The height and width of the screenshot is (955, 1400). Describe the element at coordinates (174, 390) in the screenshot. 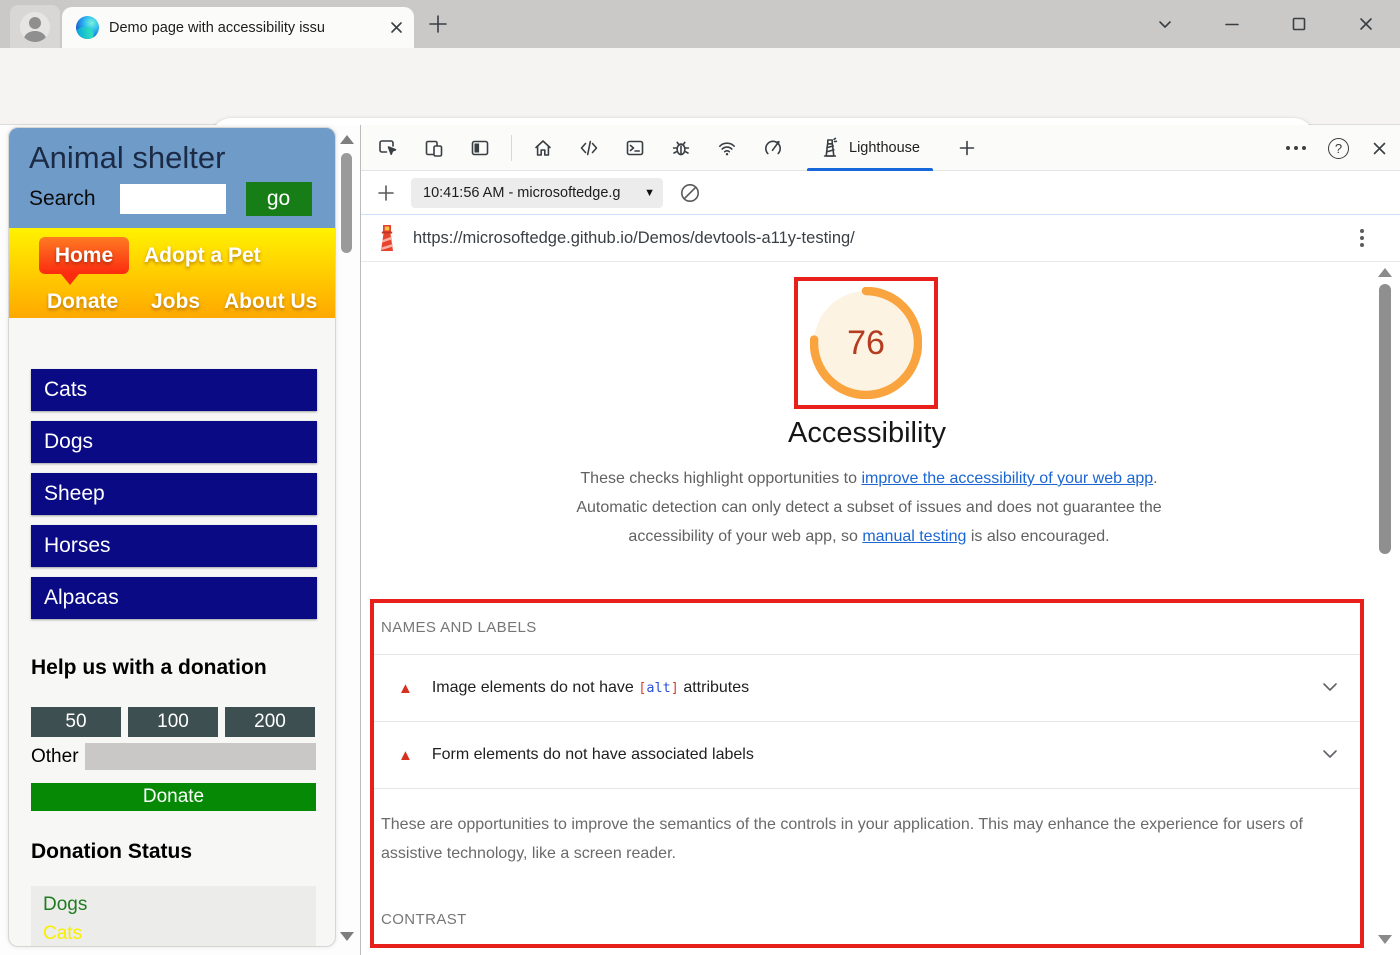

I see `link-cats: Cats` at that location.